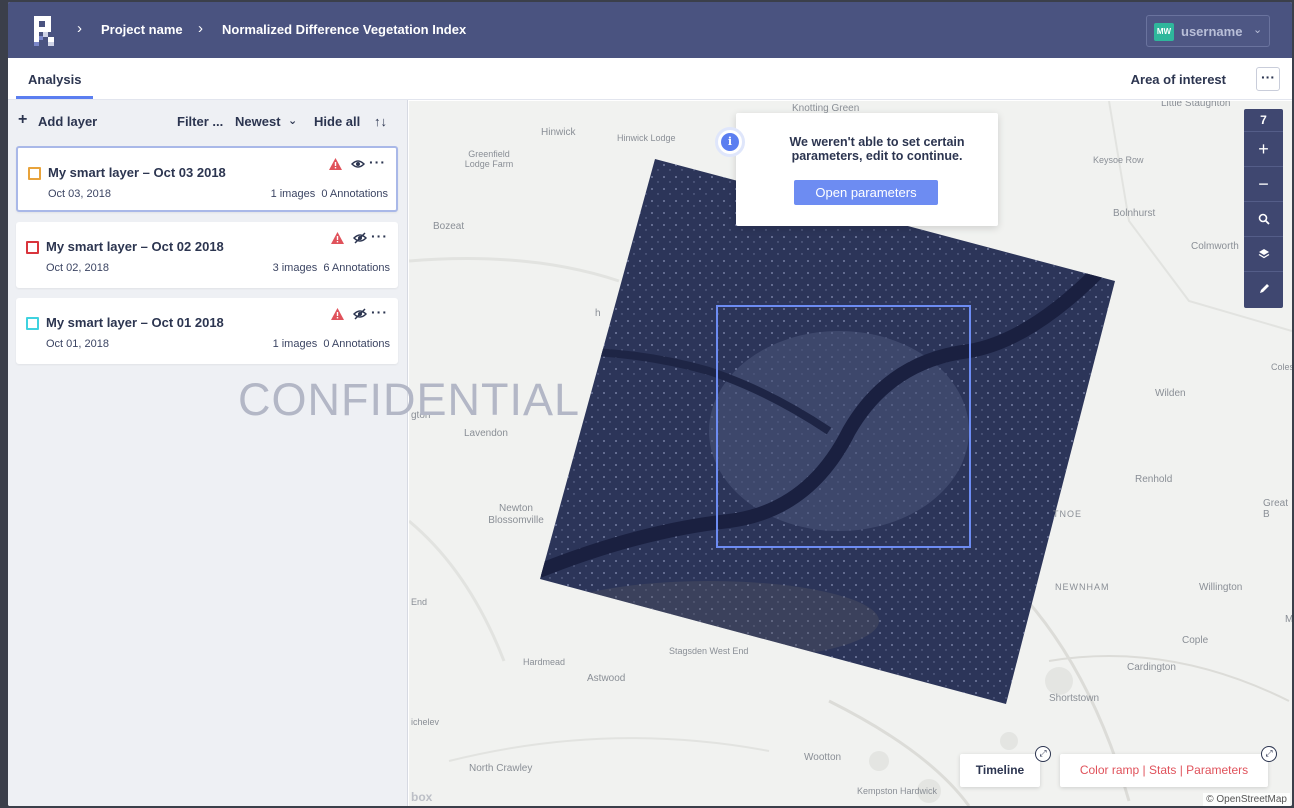 The image size is (1294, 808). I want to click on color-ramp-tab: Color ramp, so click(1109, 770).